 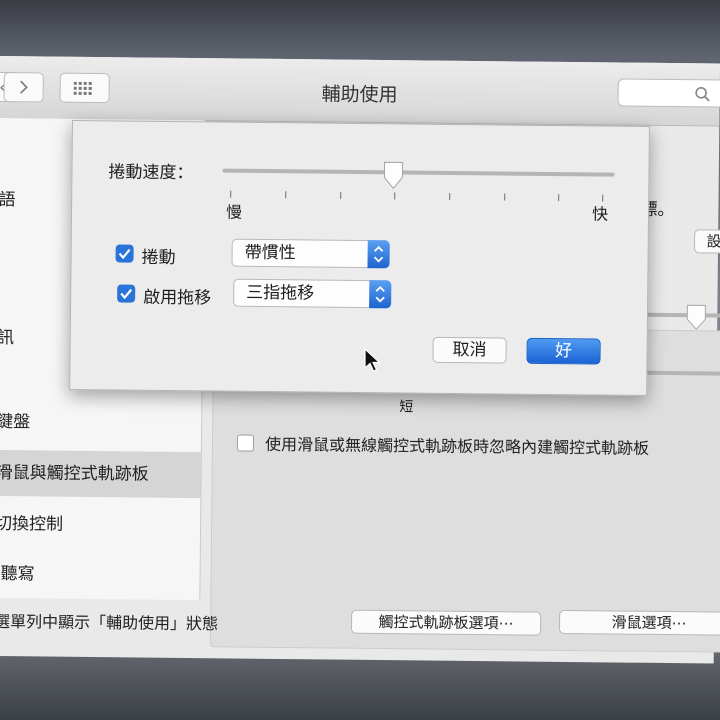 What do you see at coordinates (280, 293) in the screenshot?
I see `drag-popup-value: 三指拖移` at bounding box center [280, 293].